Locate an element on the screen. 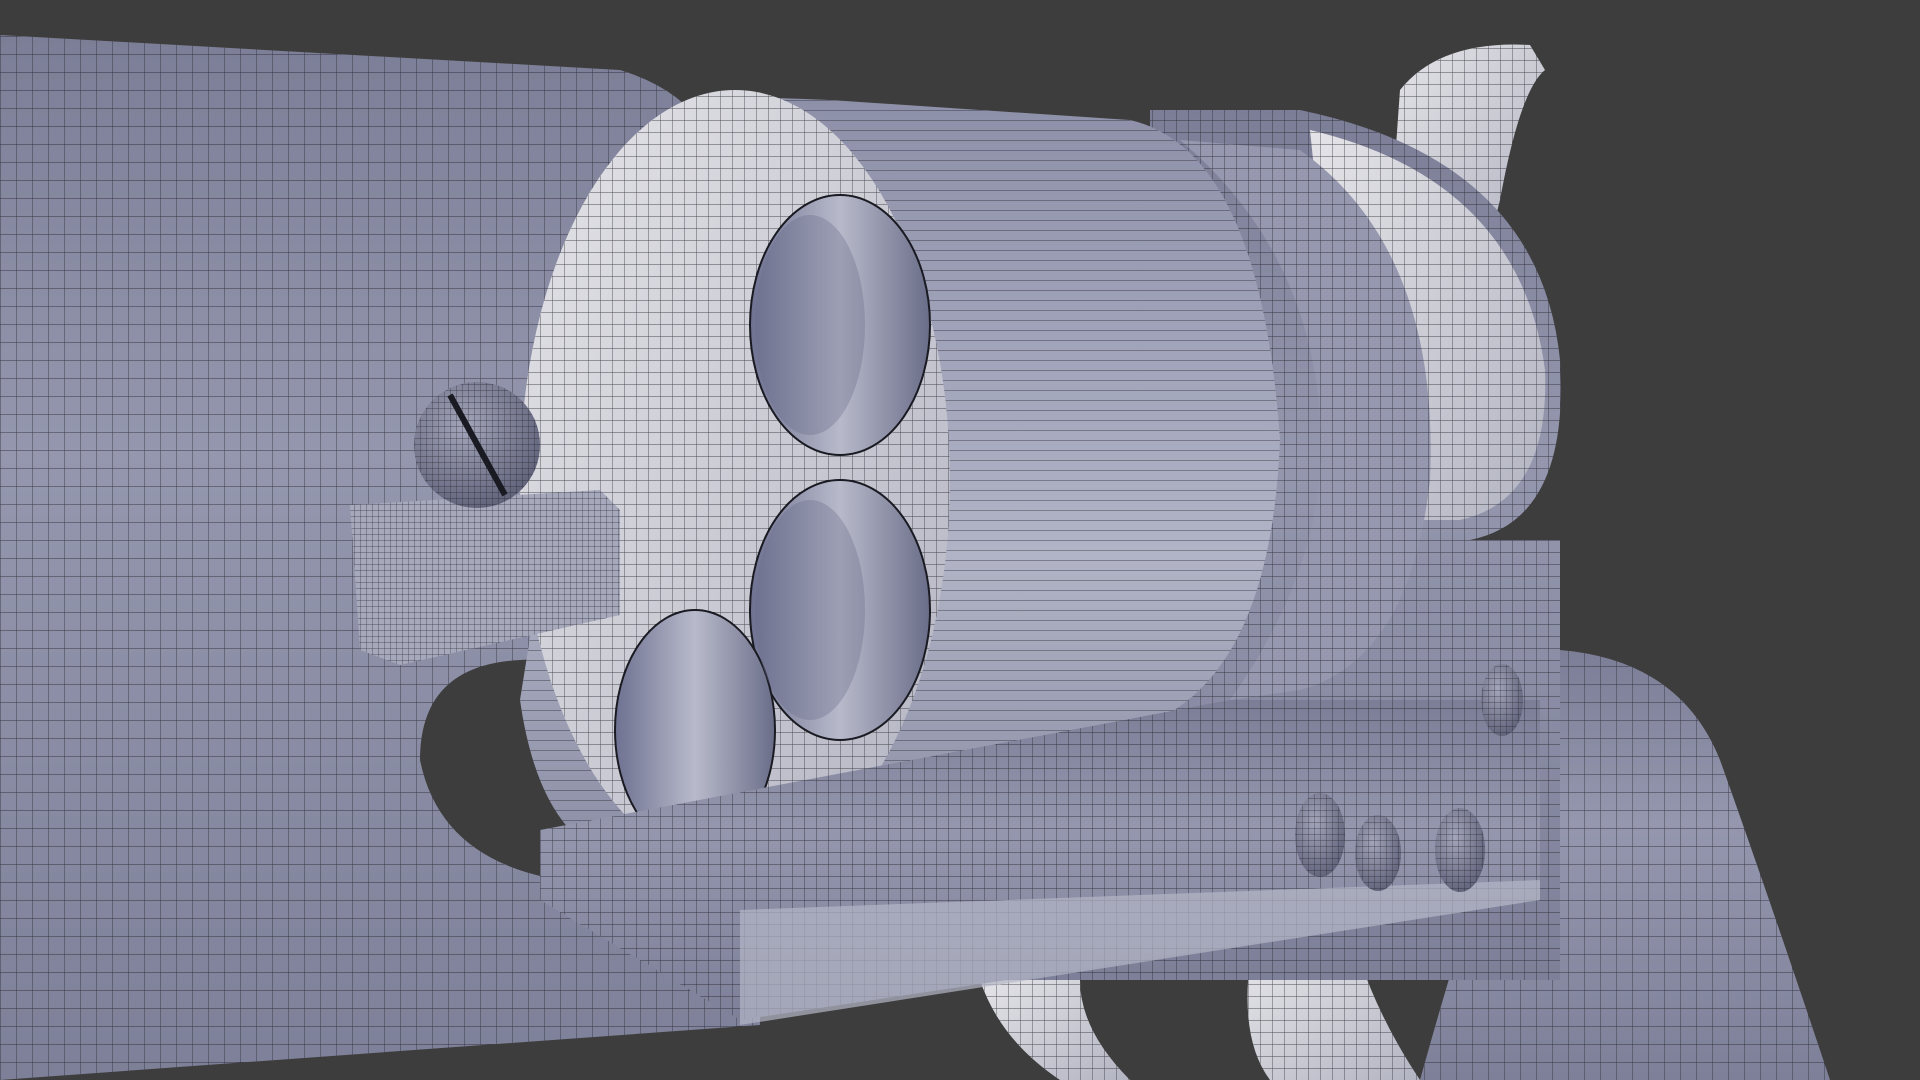  wedge-screw is located at coordinates (477, 445).